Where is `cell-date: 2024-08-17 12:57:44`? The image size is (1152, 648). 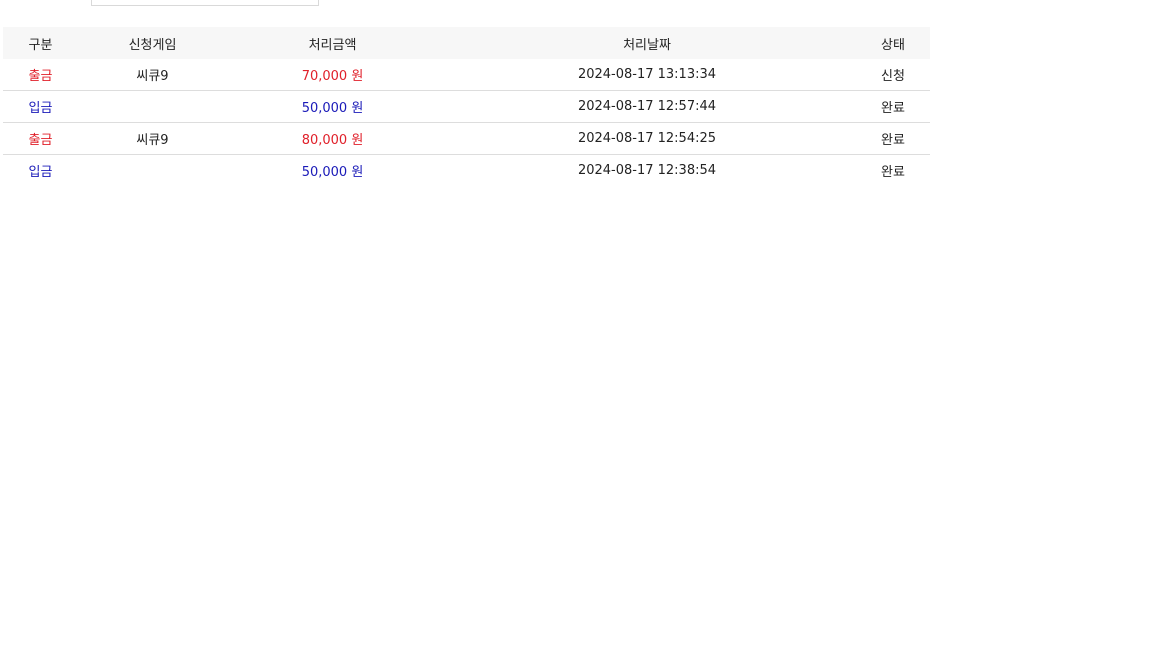
cell-date: 2024-08-17 12:57:44 is located at coordinates (647, 106).